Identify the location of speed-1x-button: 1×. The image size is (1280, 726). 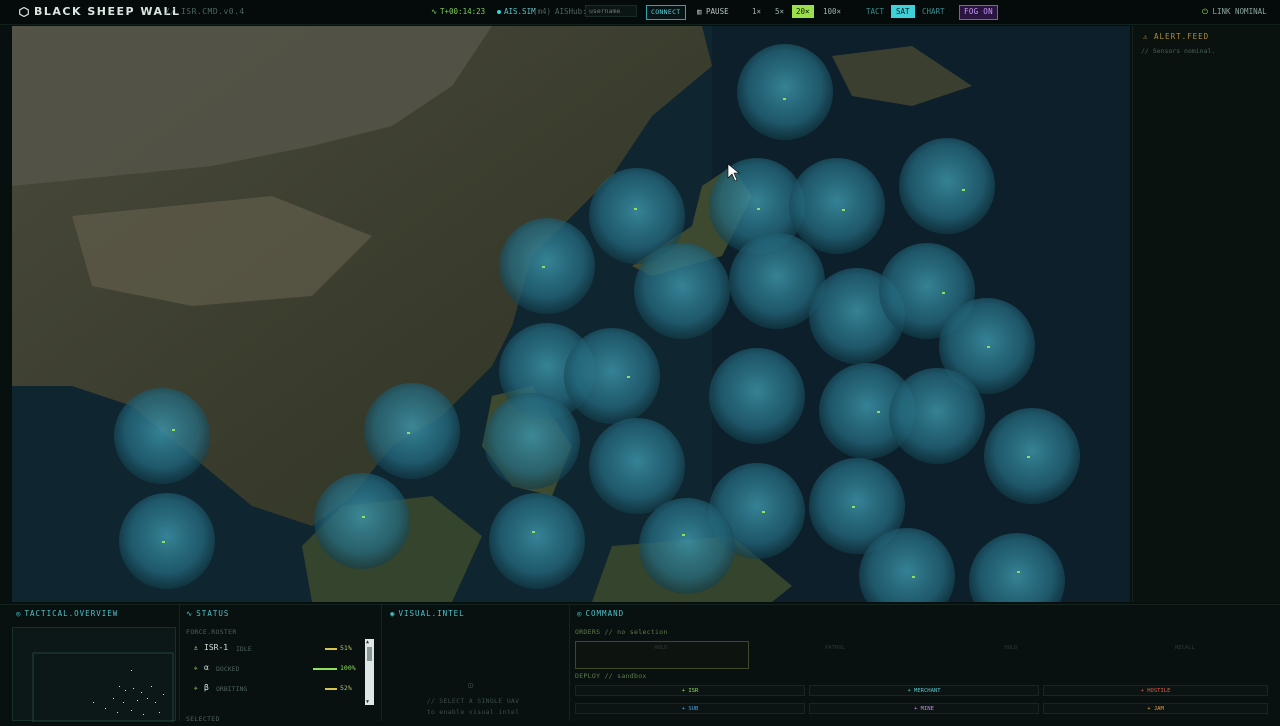
(756, 11).